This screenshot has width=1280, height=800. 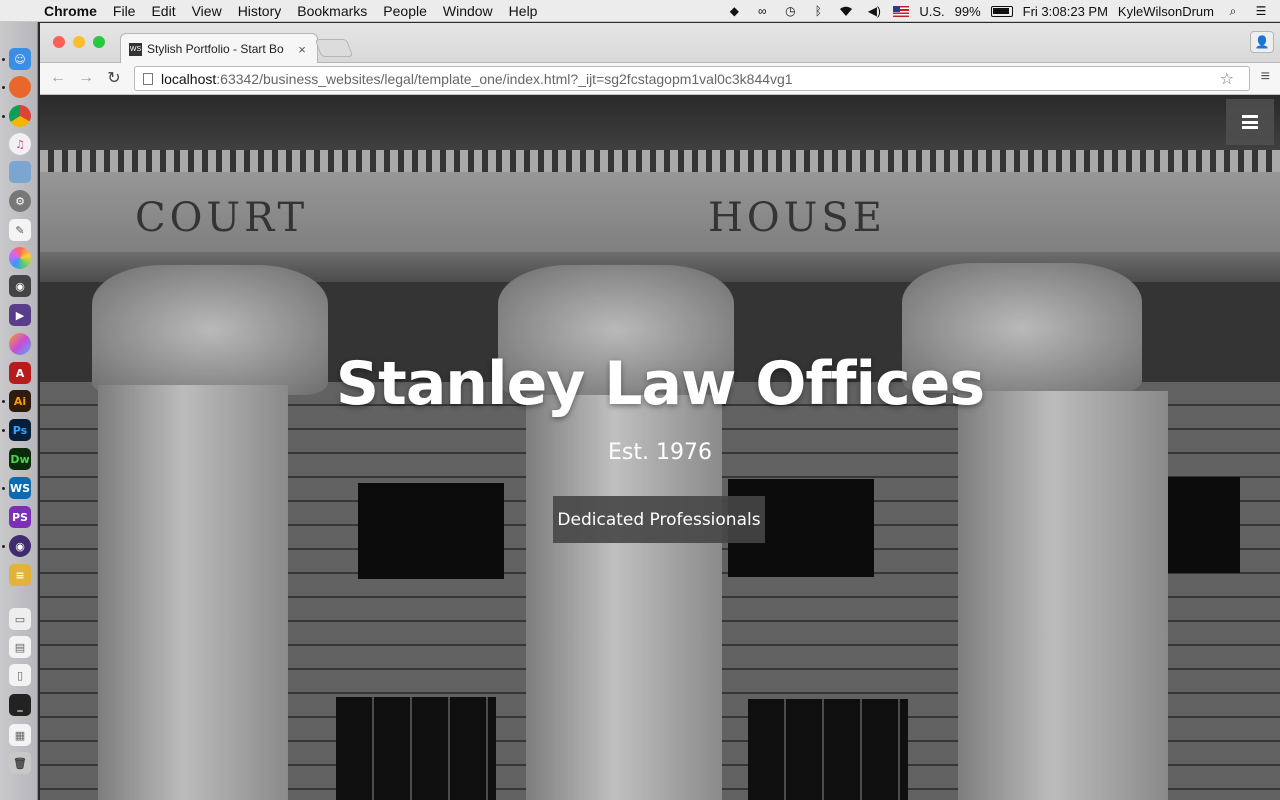 What do you see at coordinates (20, 344) in the screenshot?
I see `sketch-icon` at bounding box center [20, 344].